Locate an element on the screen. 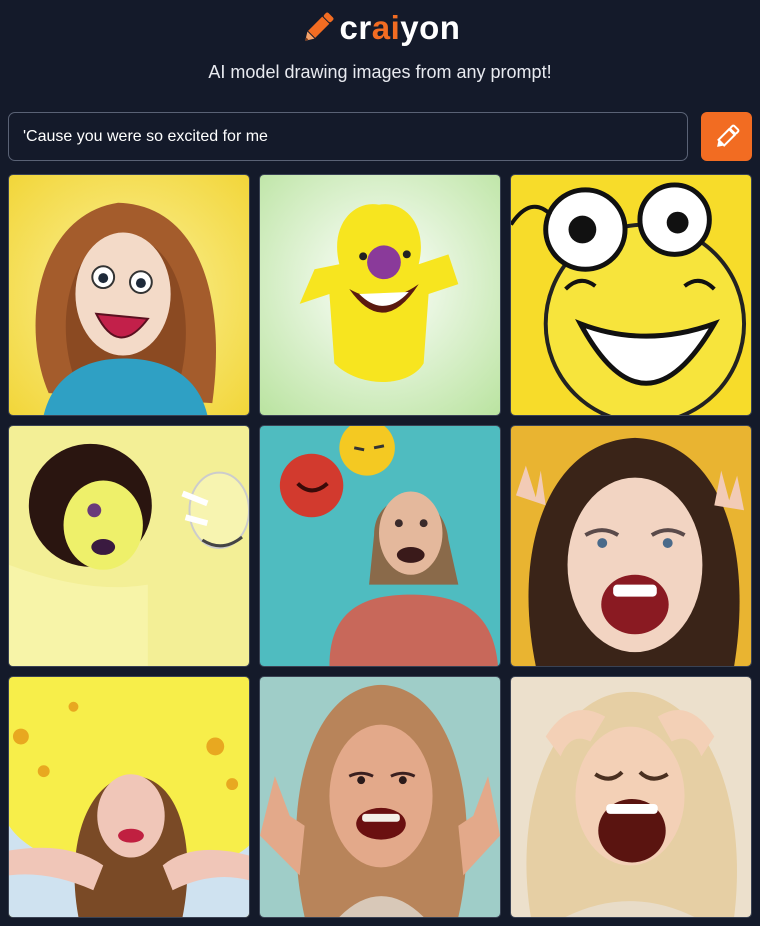  prompt-input is located at coordinates (348, 136).